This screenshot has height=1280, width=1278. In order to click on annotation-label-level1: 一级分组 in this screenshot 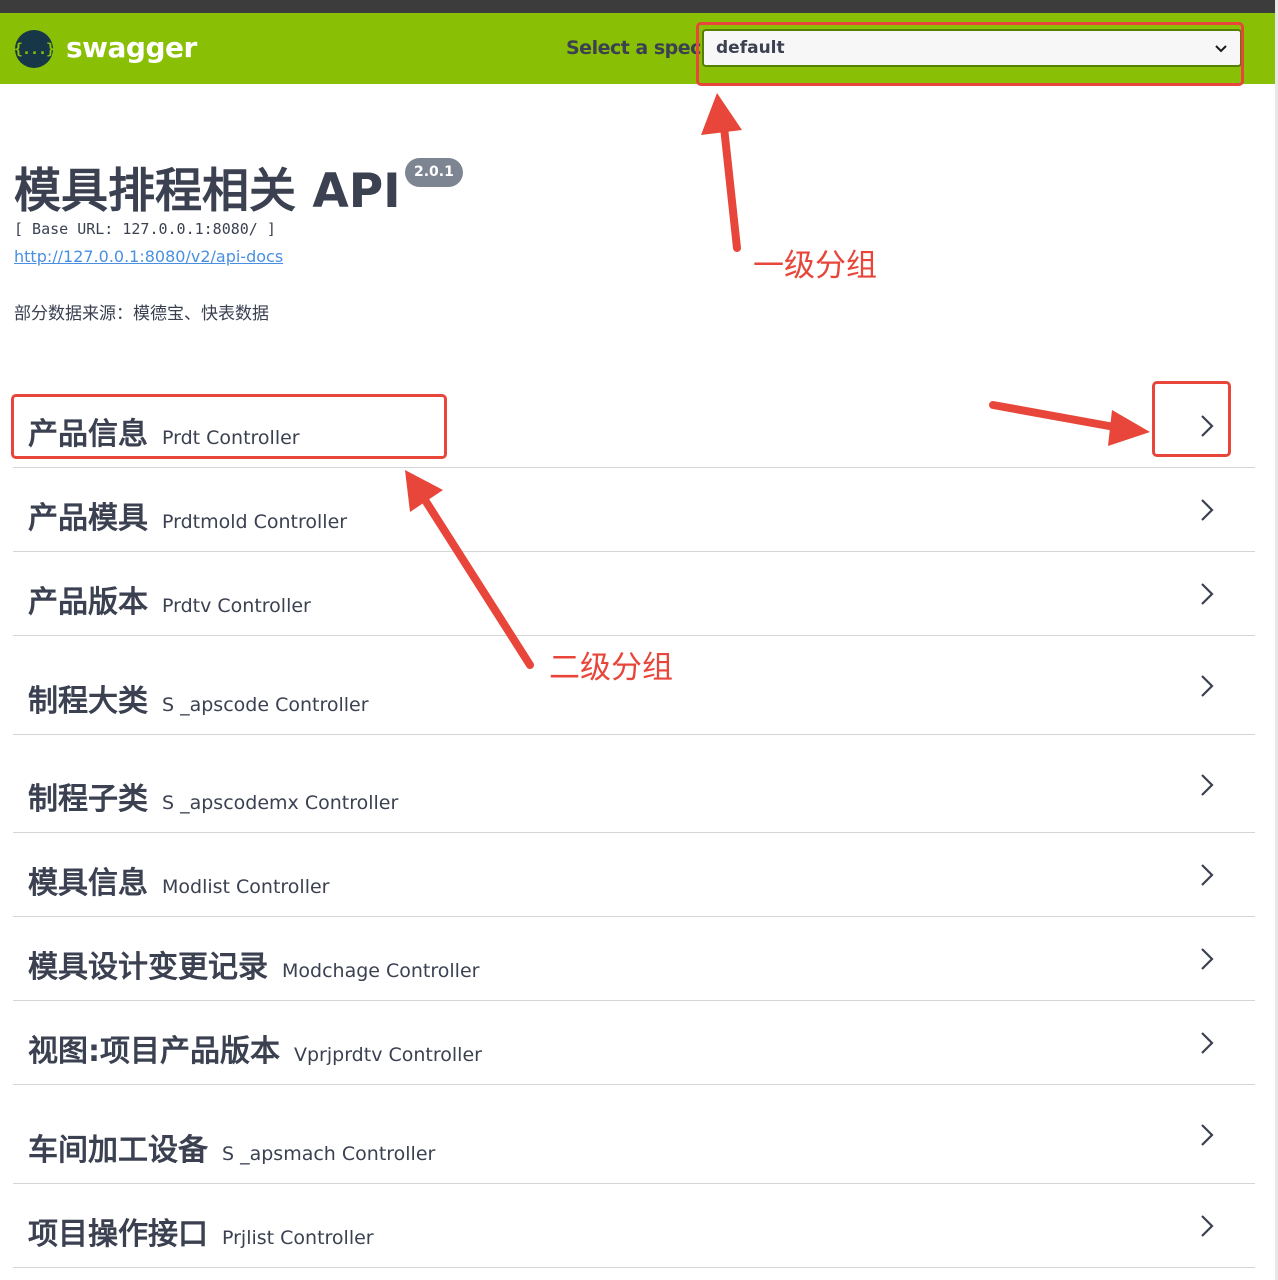, I will do `click(815, 266)`.